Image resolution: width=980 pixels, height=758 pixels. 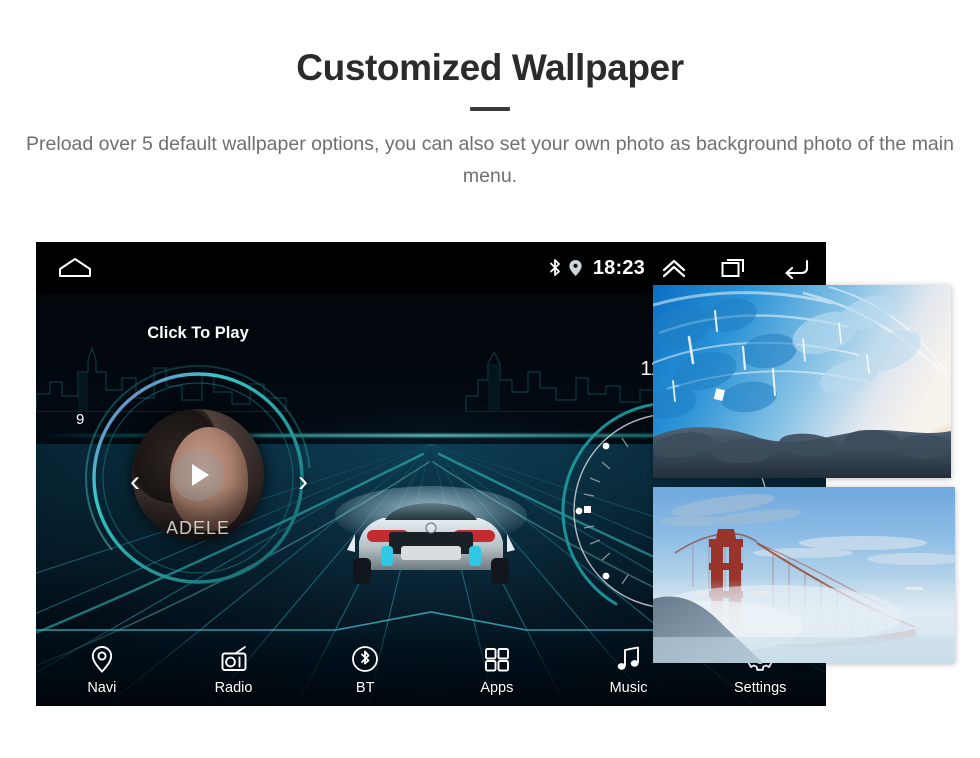 I want to click on radio-icon, so click(x=234, y=659).